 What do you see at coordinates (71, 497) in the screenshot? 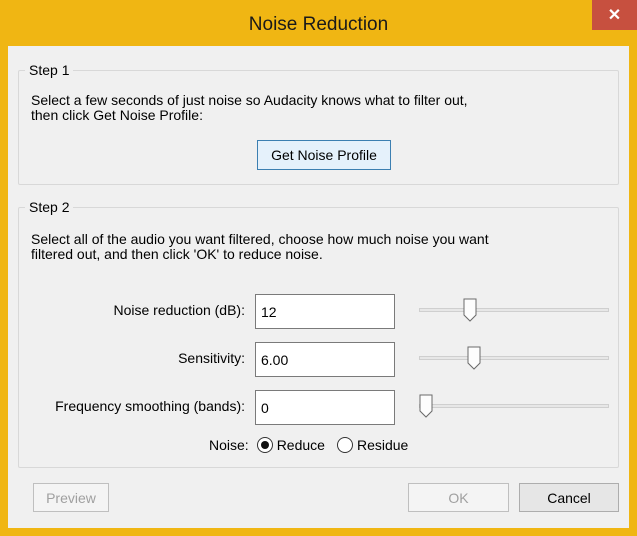
I see `preview-button: Preview` at bounding box center [71, 497].